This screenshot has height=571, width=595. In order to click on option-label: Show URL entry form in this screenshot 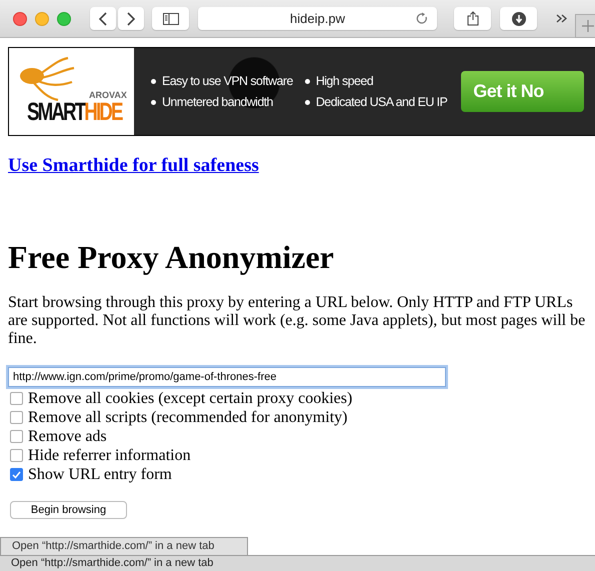, I will do `click(100, 475)`.